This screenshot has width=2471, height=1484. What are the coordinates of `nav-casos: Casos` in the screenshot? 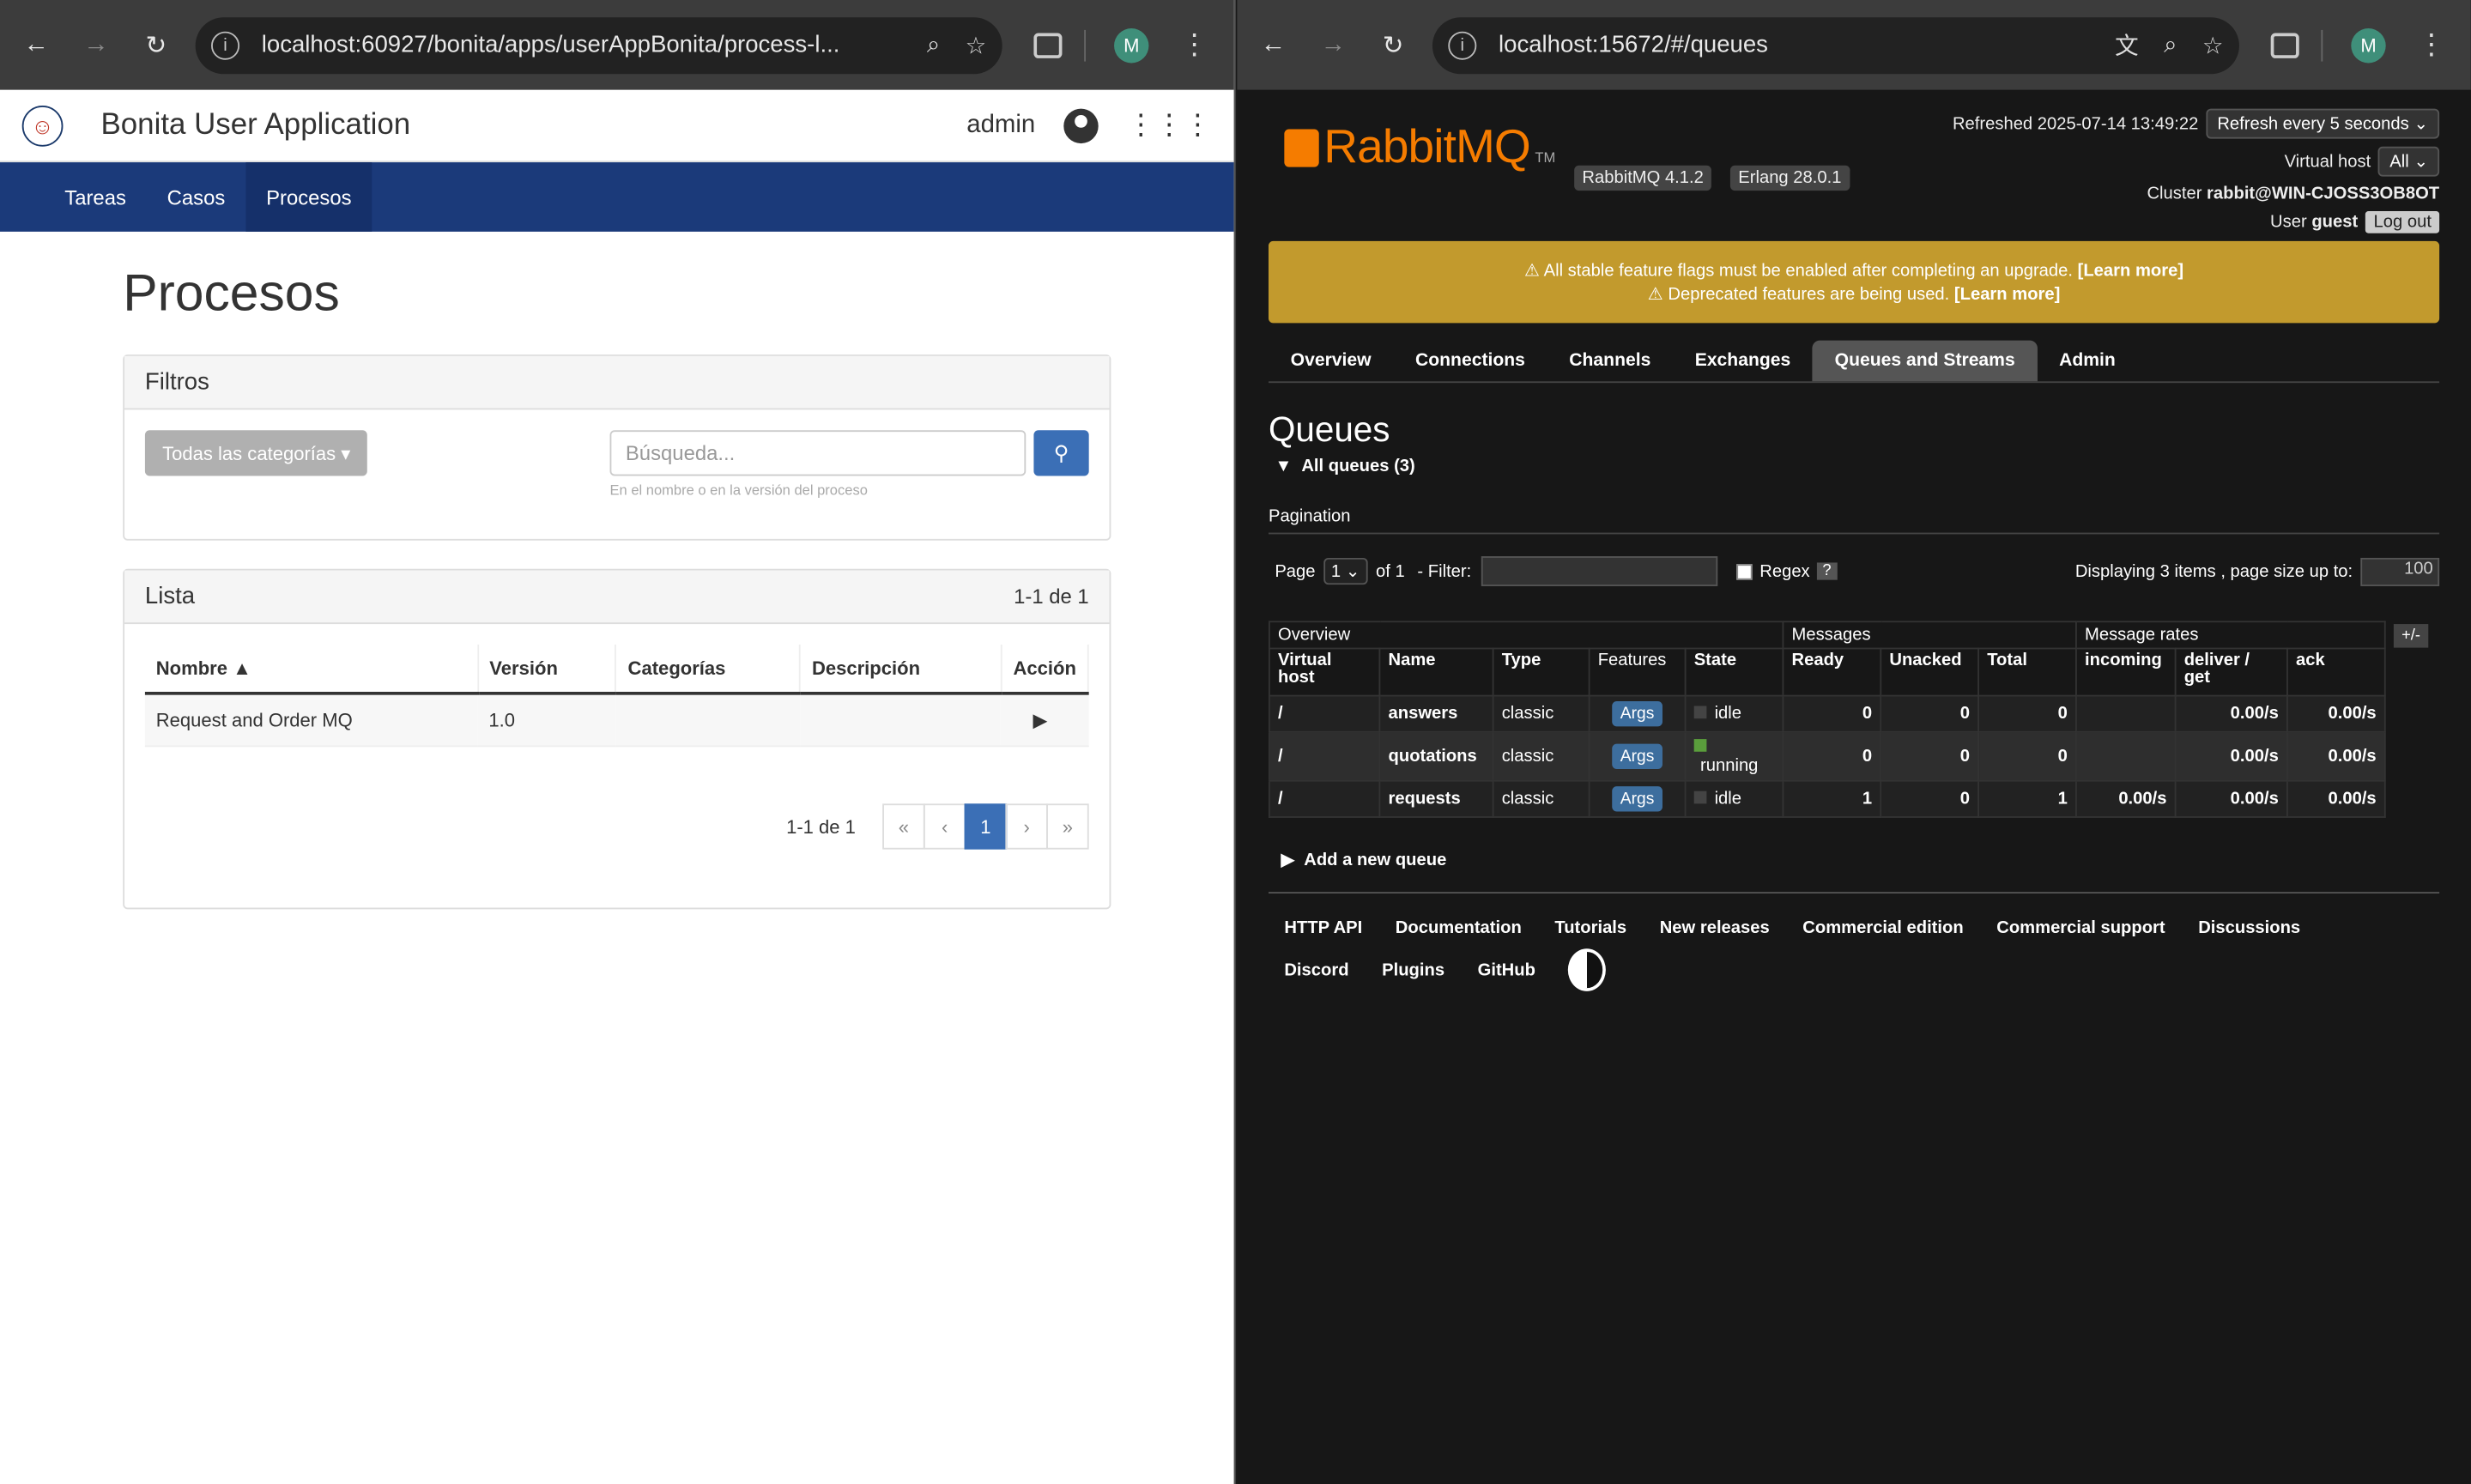 It's located at (196, 197).